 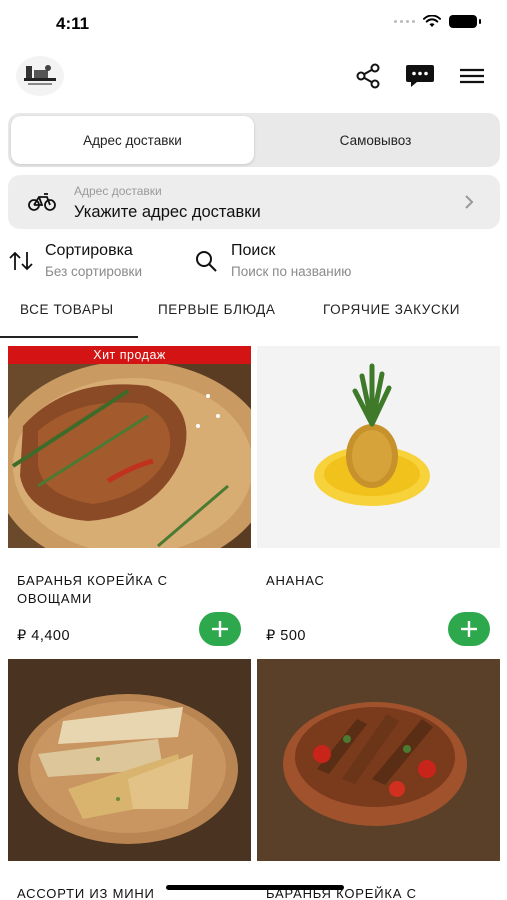 I want to click on share-icon, so click(x=368, y=76).